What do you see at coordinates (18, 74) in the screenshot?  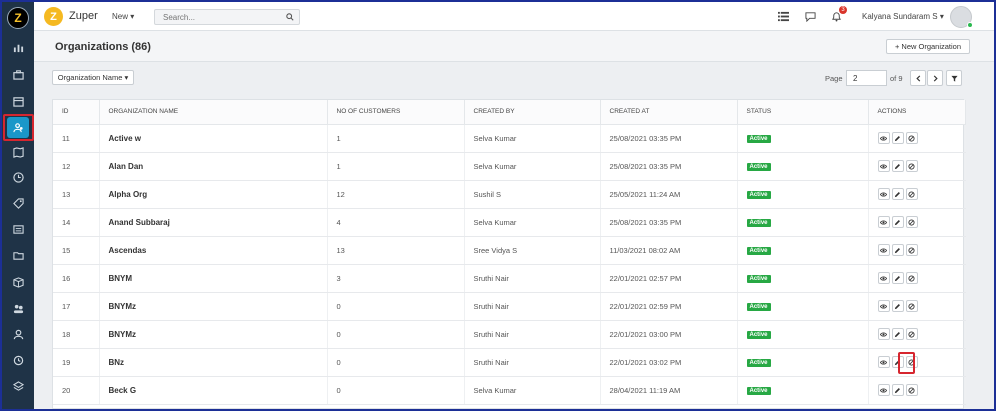 I see `sidebar-item-briefcase` at bounding box center [18, 74].